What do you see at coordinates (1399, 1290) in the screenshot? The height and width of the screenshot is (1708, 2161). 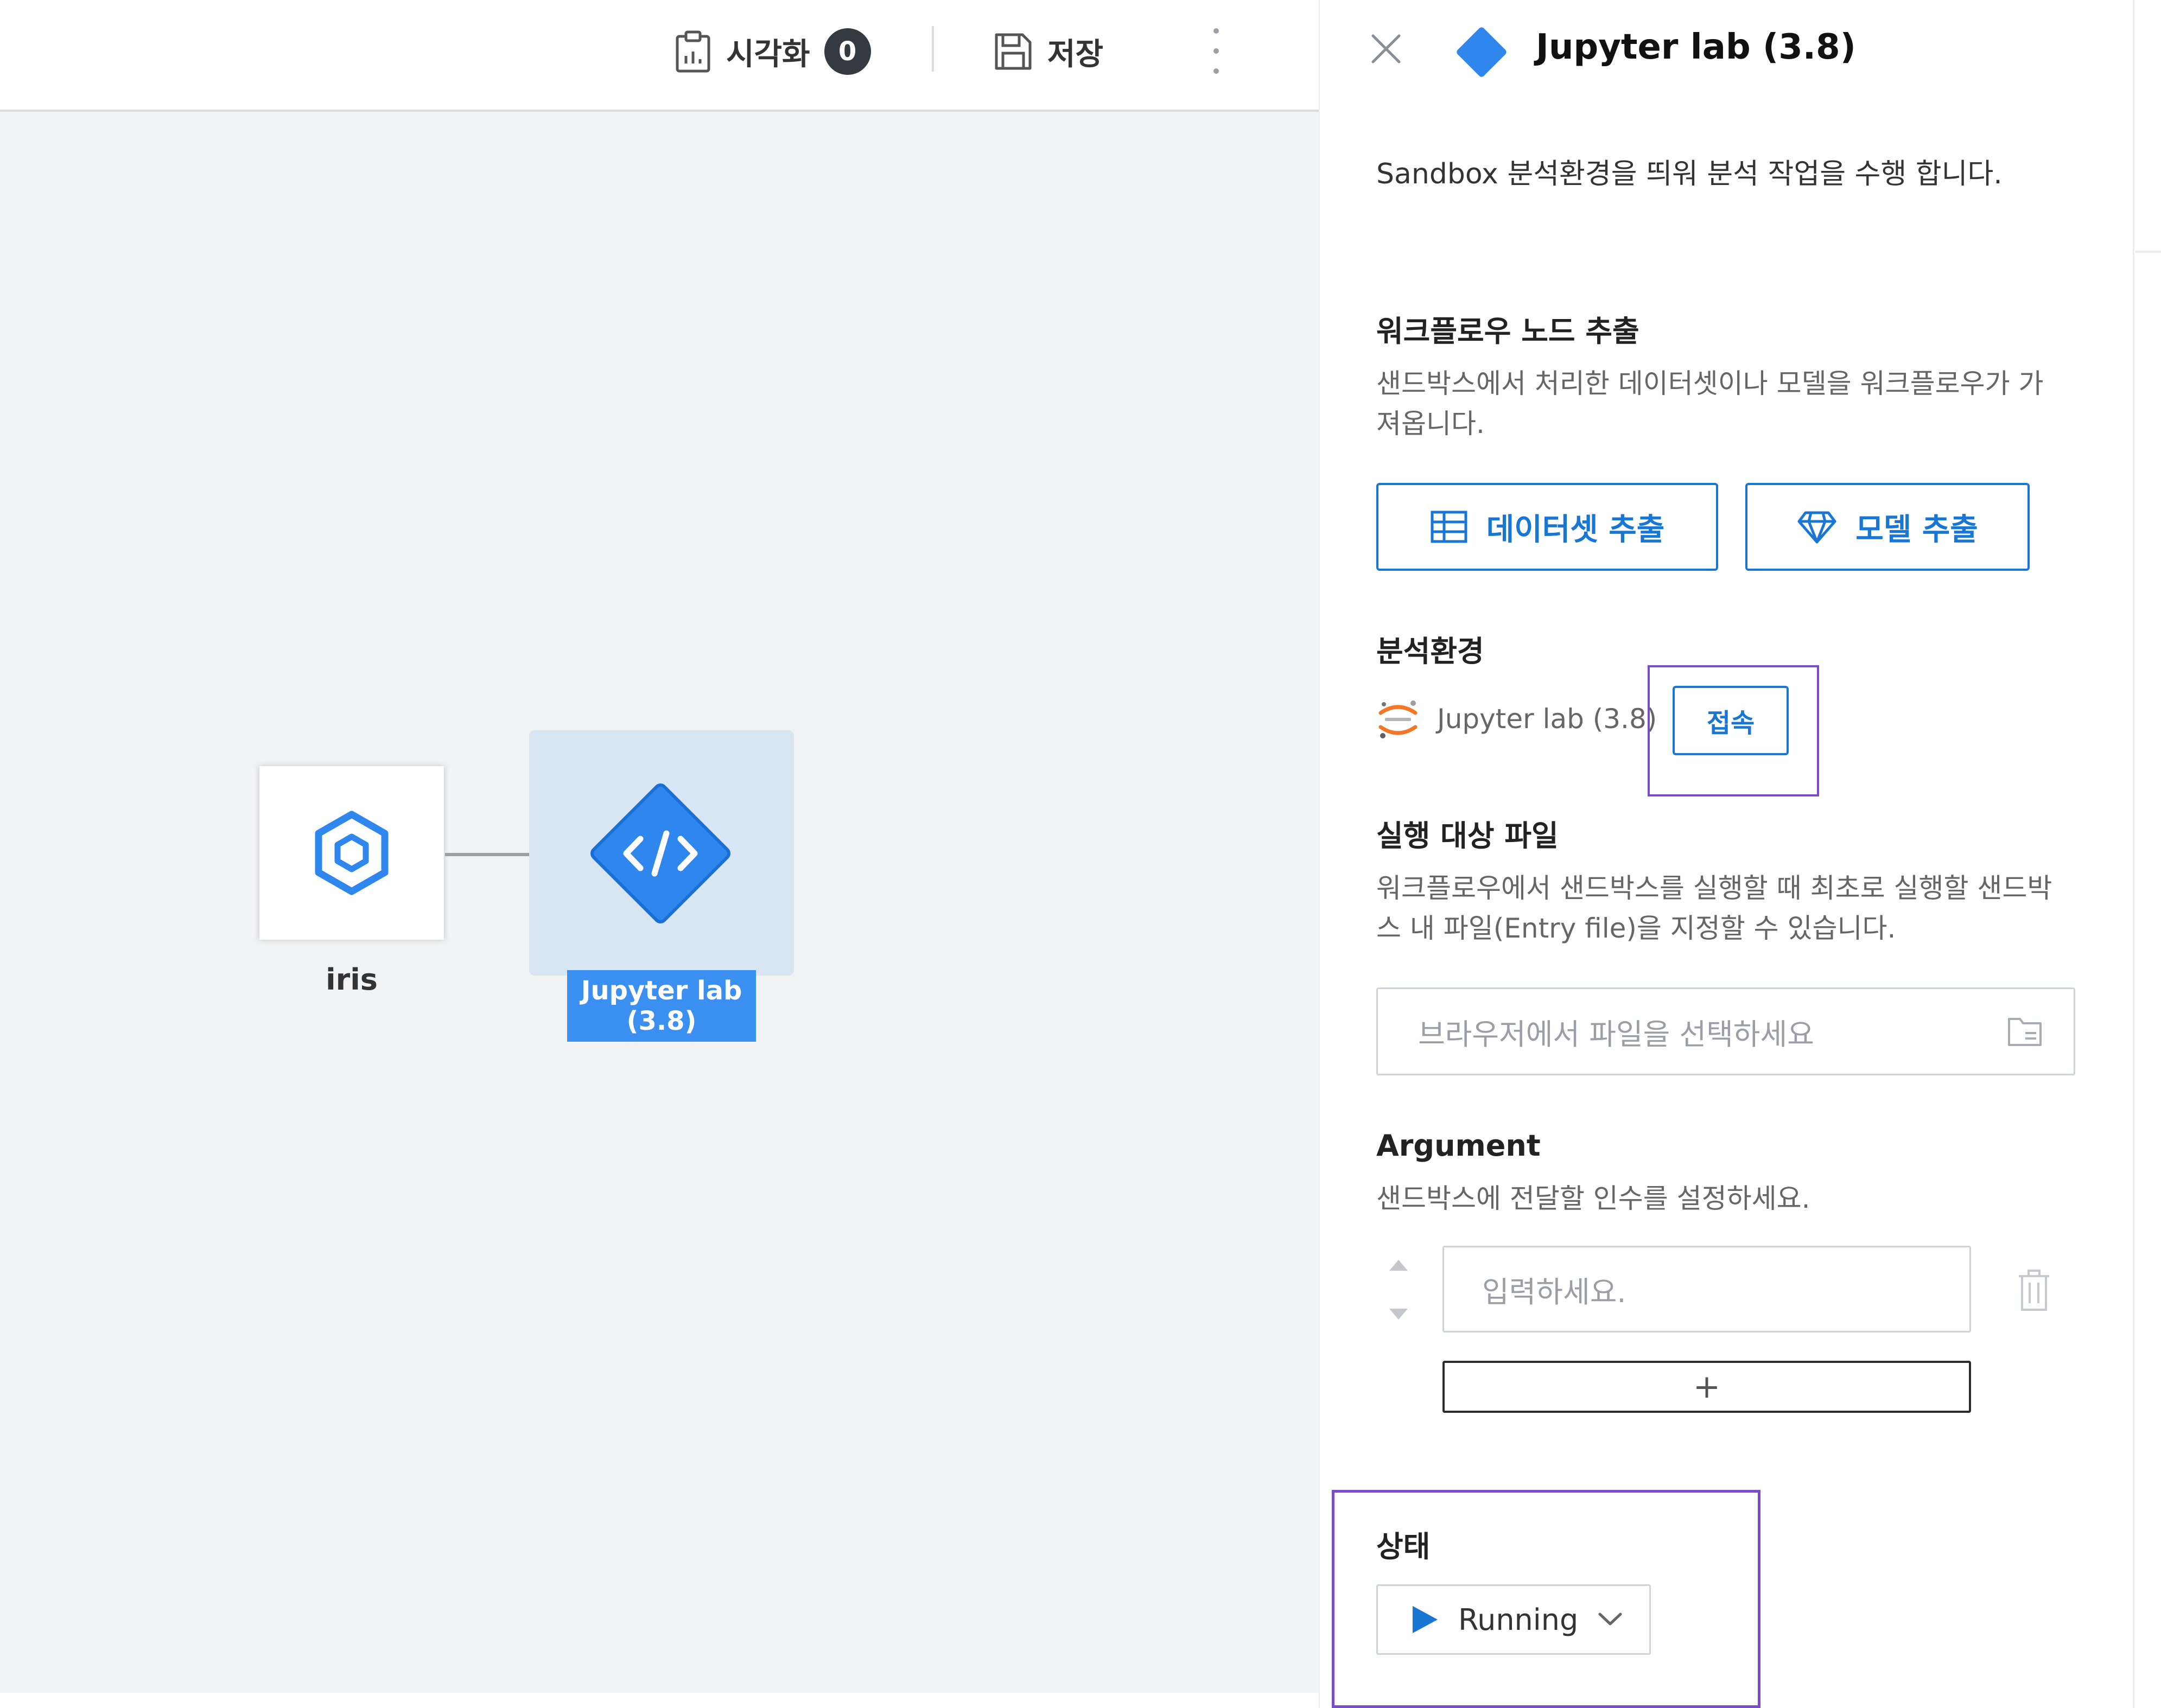 I see `reorder-arrows-icon` at bounding box center [1399, 1290].